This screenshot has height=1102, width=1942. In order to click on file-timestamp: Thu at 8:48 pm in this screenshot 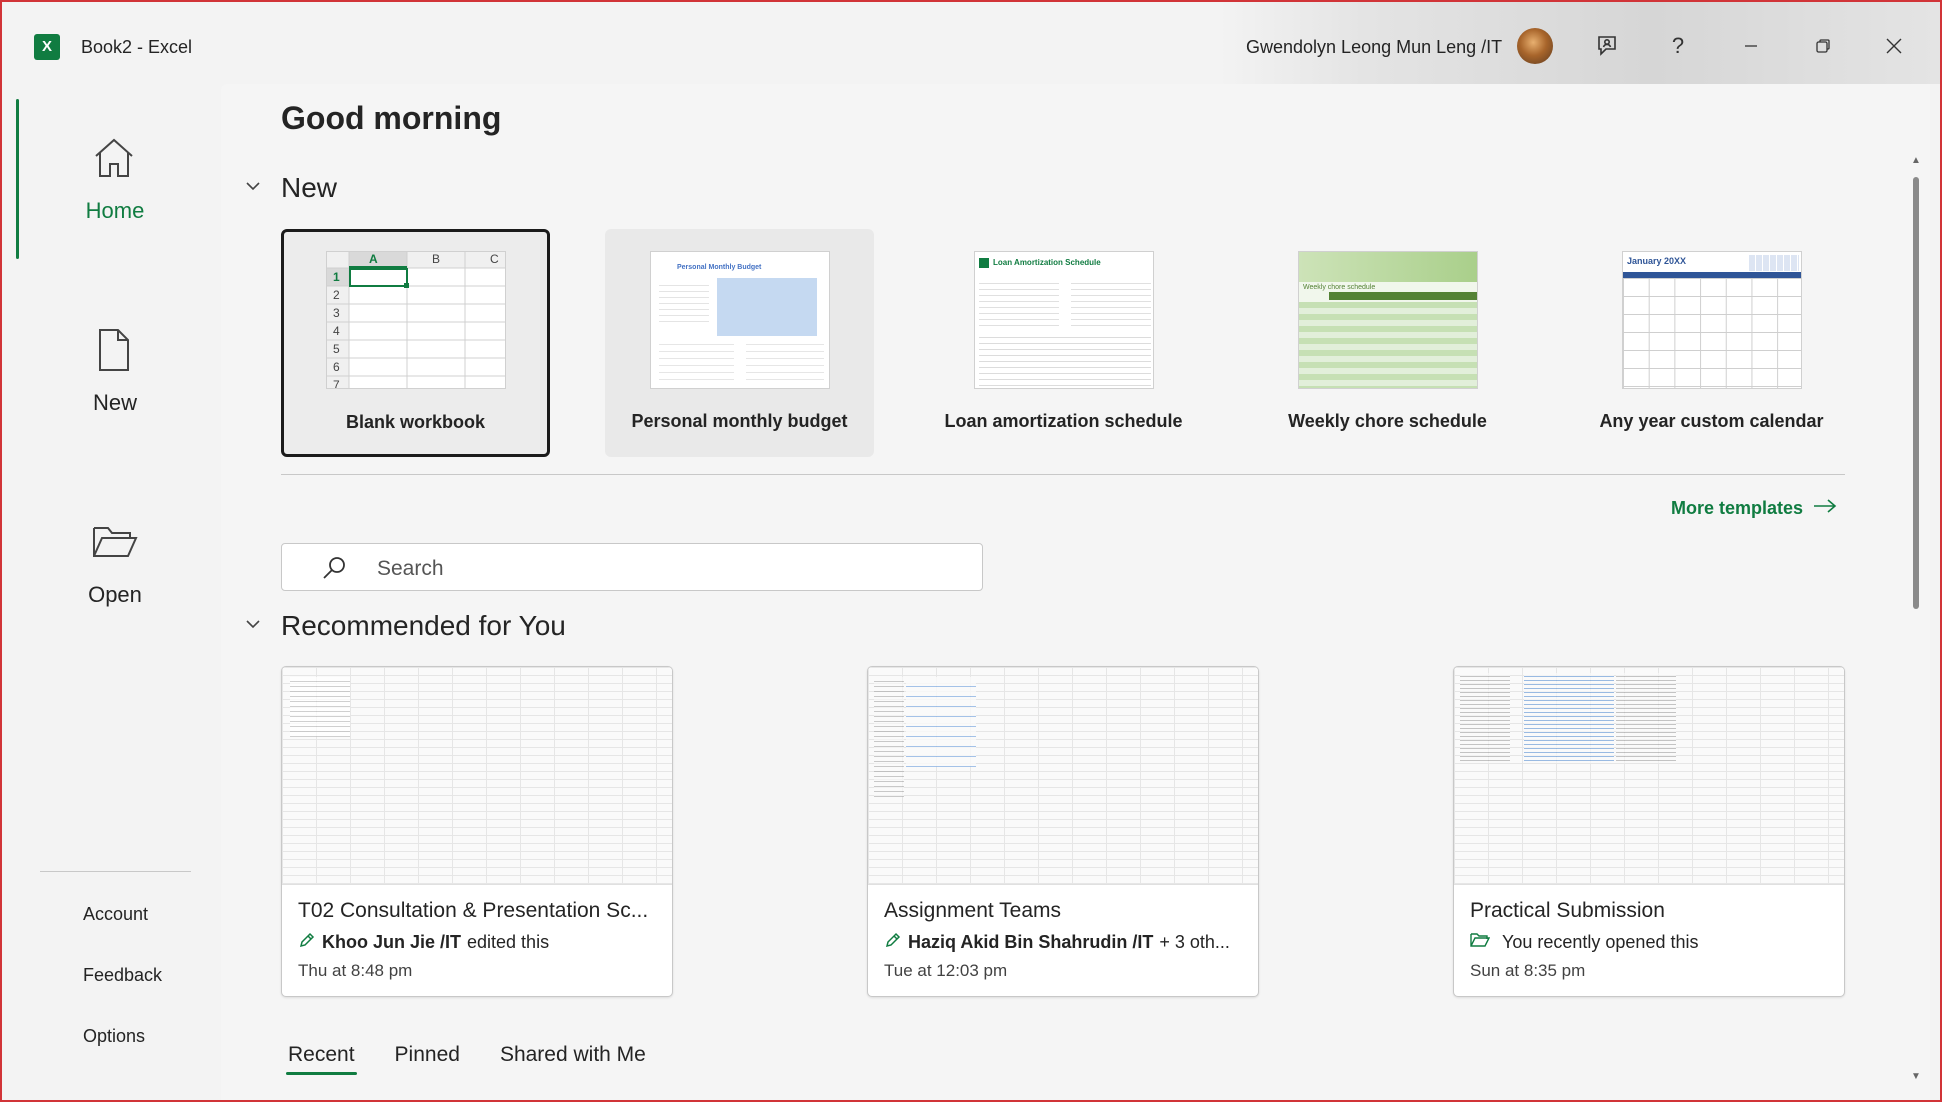, I will do `click(355, 970)`.